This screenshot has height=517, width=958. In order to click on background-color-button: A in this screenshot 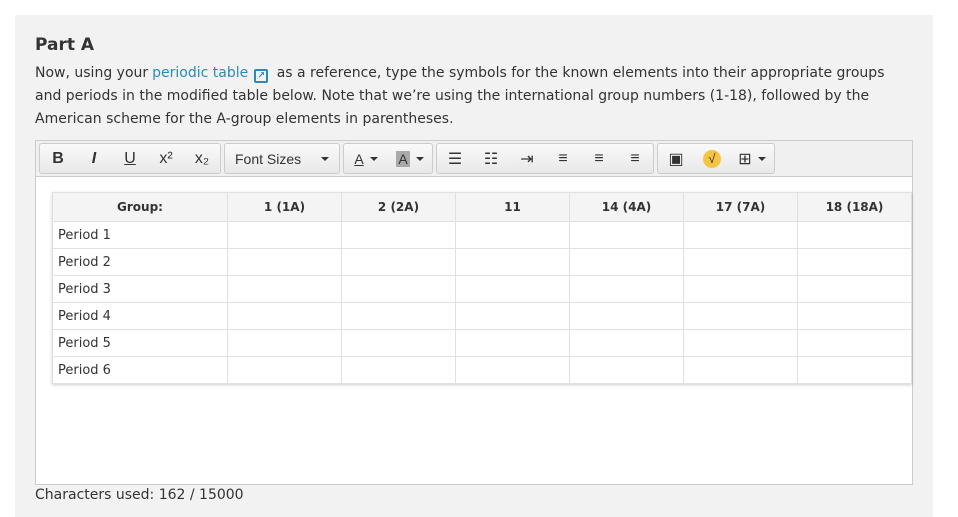, I will do `click(410, 158)`.